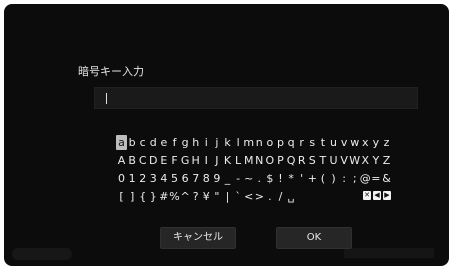 The height and width of the screenshot is (273, 453). Describe the element at coordinates (174, 160) in the screenshot. I see `keyboard-key: F` at that location.